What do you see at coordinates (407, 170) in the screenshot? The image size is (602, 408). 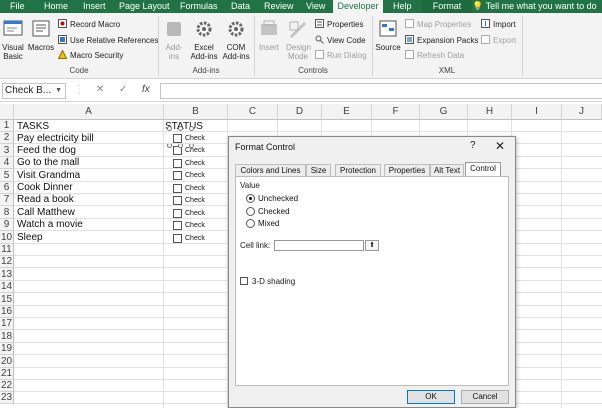 I see `tab-properties: Properties` at bounding box center [407, 170].